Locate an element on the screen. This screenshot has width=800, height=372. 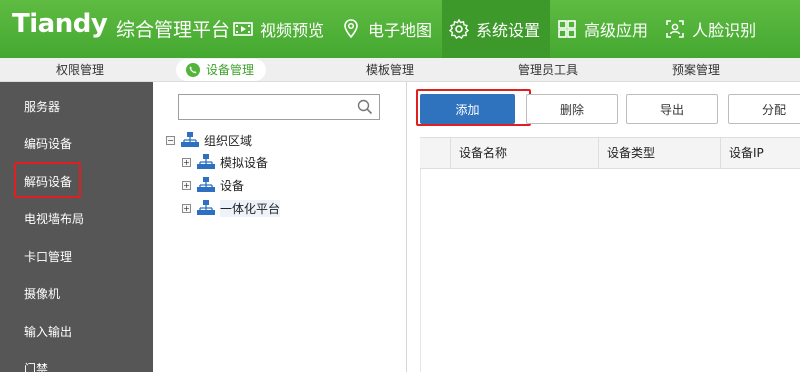
export-button: 导出 is located at coordinates (672, 109).